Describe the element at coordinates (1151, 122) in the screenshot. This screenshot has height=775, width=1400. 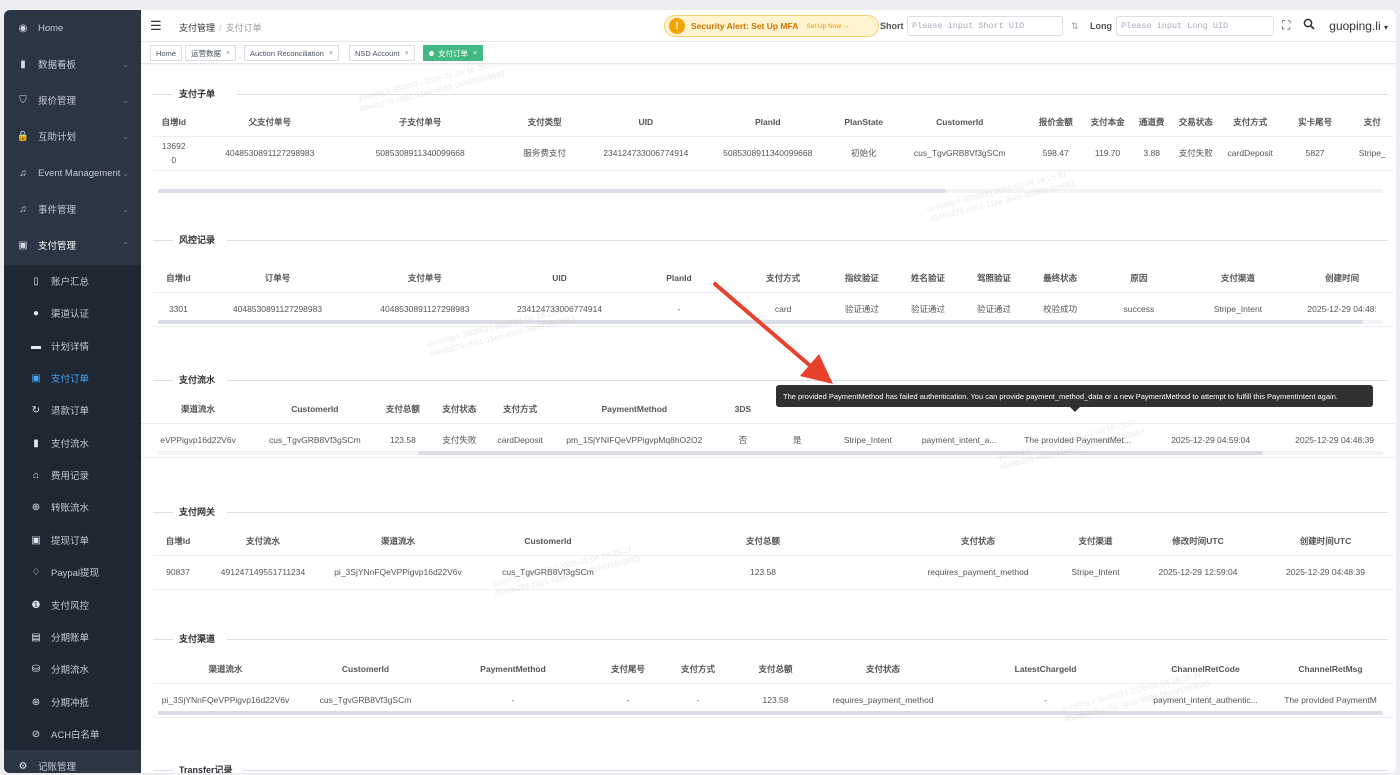
I see `column-header: 通道费` at that location.